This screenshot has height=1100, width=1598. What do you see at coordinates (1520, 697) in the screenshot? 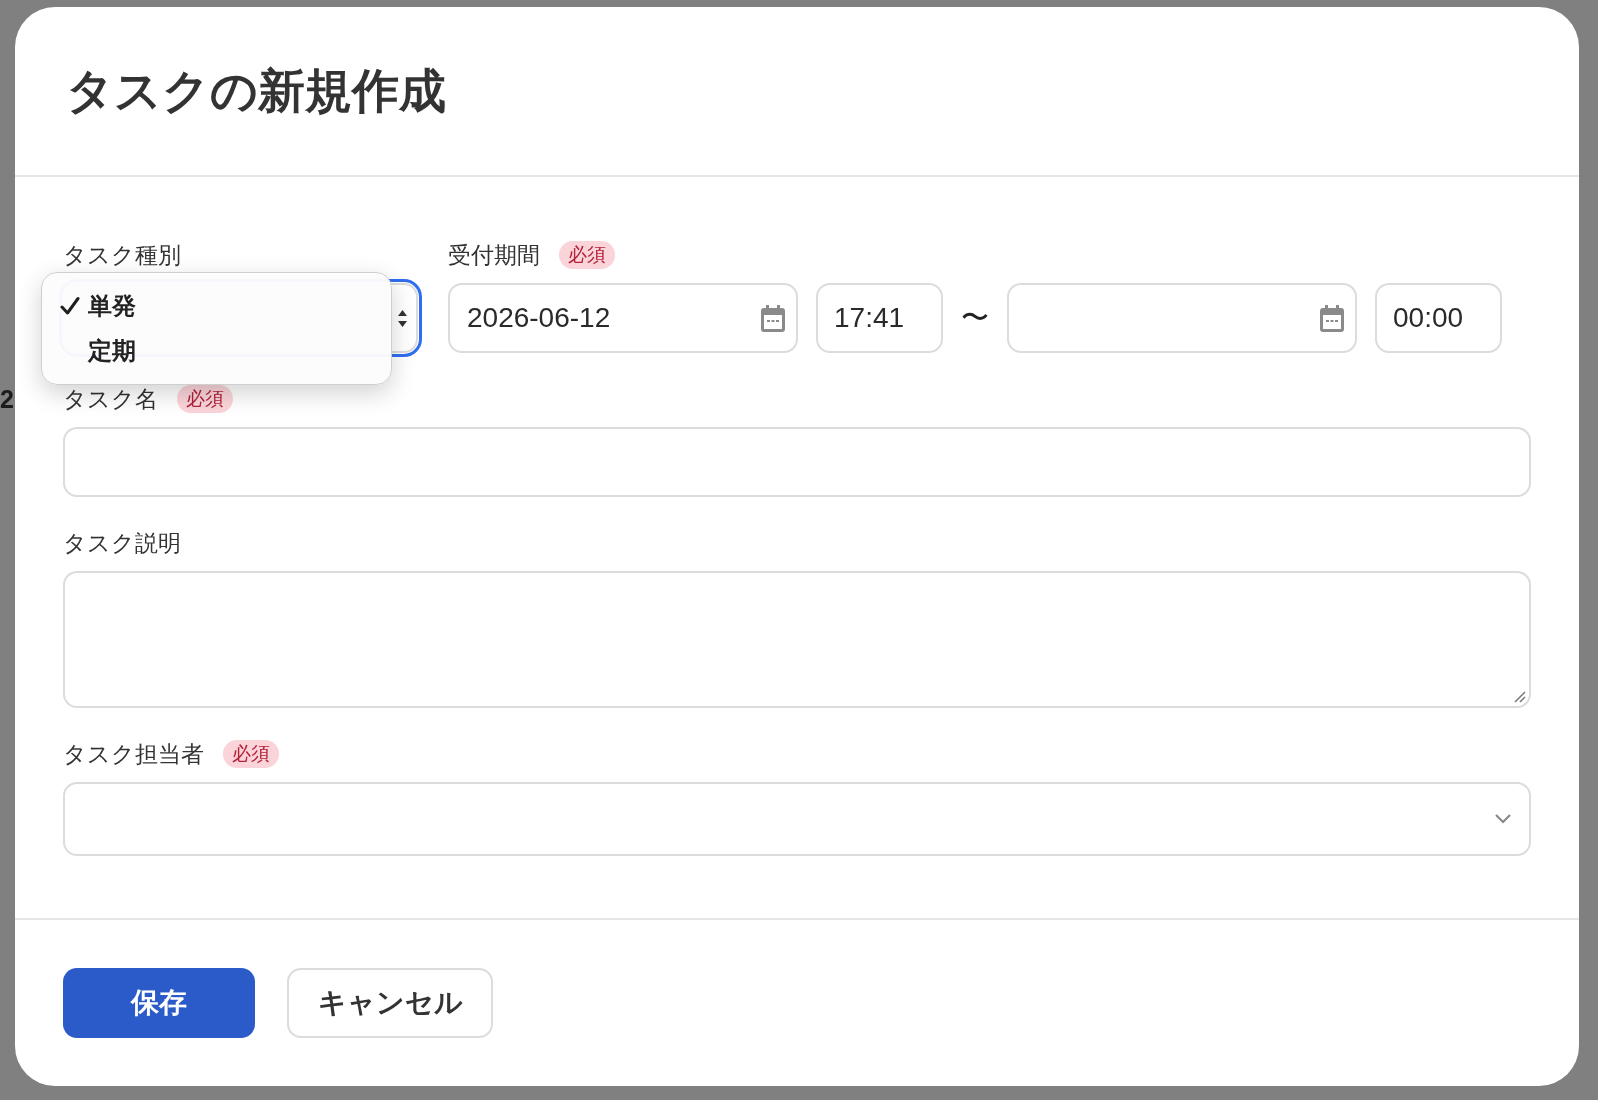
I see `resize-handle-icon` at bounding box center [1520, 697].